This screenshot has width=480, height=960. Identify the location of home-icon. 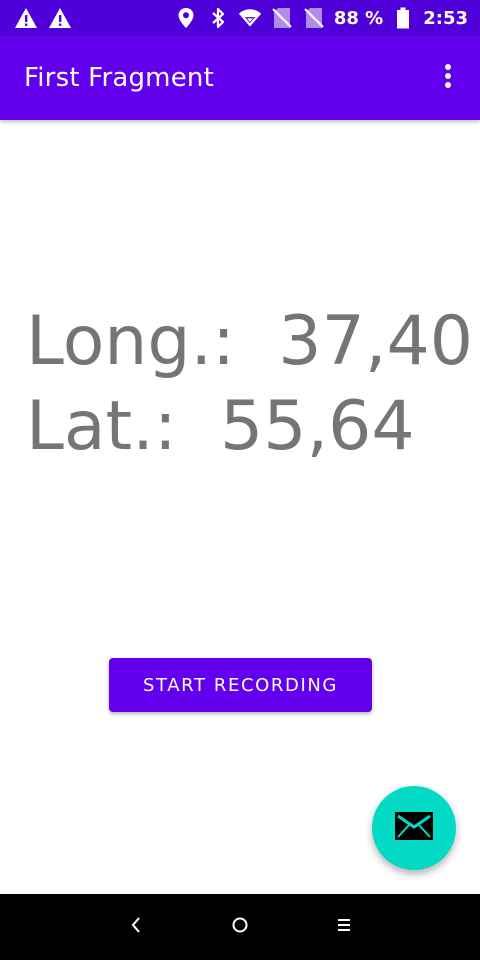
(240, 927).